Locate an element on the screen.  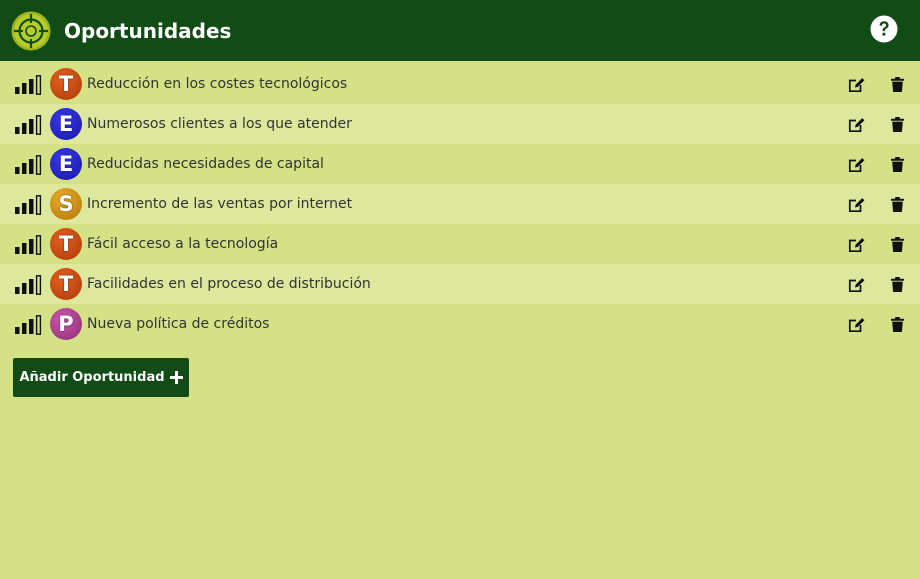
item-label: Numerosos clientes a los que atender is located at coordinates (219, 124).